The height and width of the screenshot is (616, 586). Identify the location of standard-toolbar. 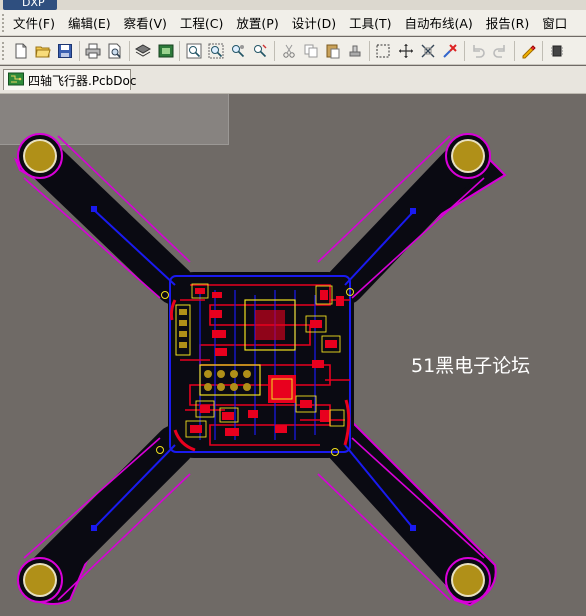
(293, 51).